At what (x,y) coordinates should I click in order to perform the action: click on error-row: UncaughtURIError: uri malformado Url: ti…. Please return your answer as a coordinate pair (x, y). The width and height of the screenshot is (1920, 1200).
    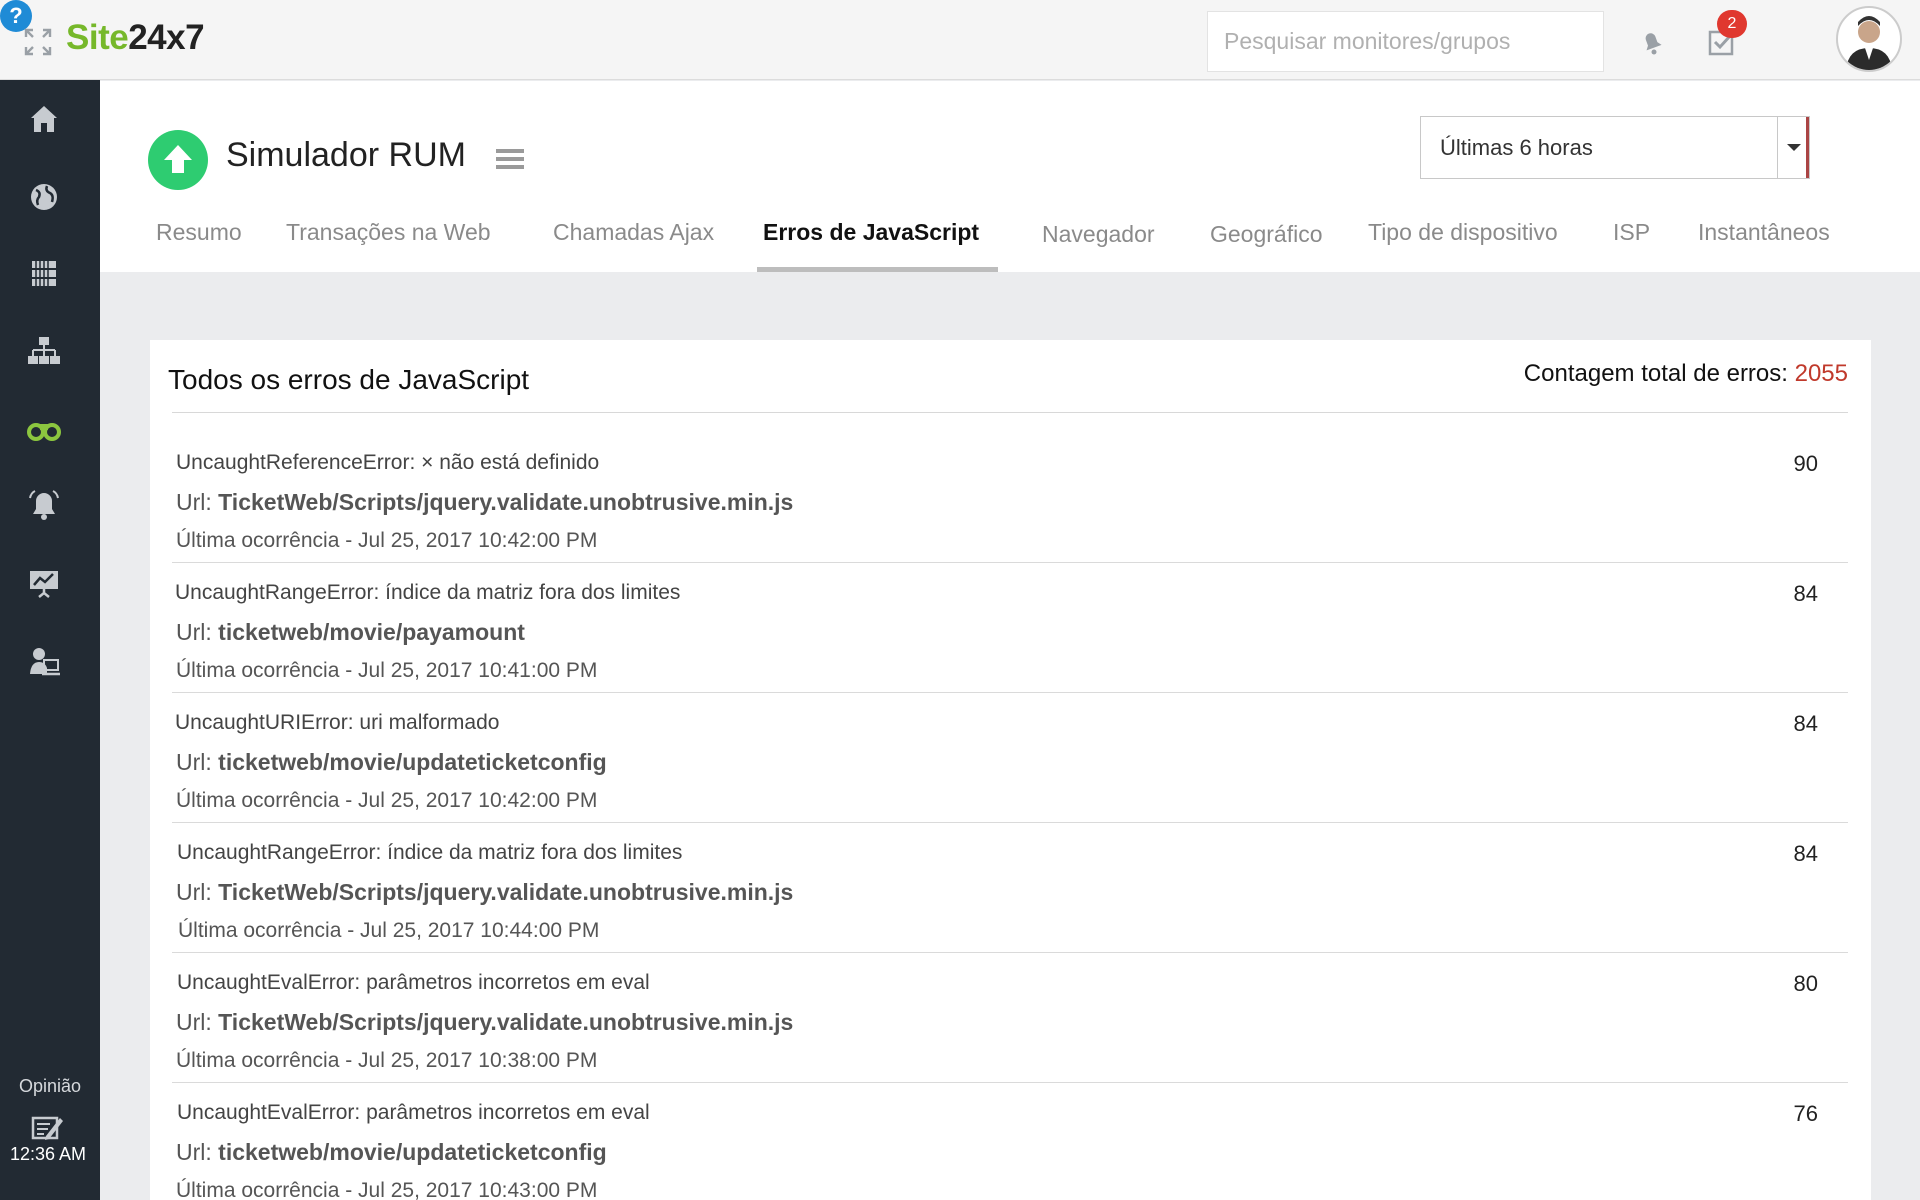
    Looking at the image, I should click on (1010, 758).